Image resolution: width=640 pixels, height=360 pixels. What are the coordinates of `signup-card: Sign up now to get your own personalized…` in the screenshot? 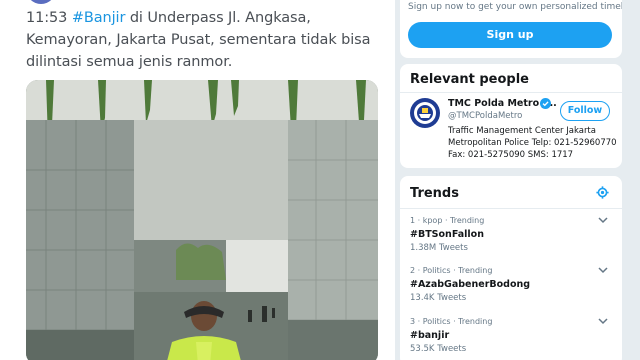 It's located at (511, 29).